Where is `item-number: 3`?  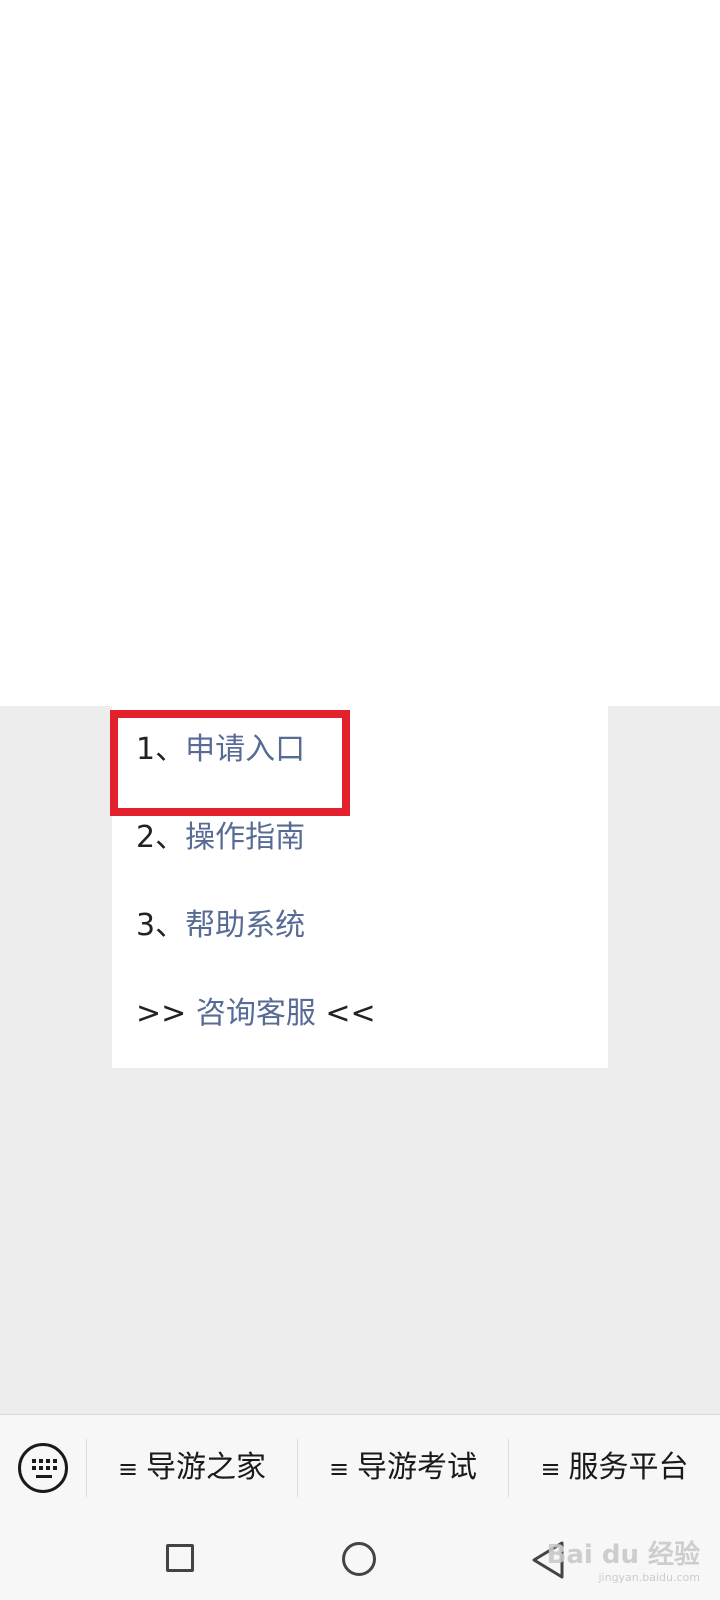 item-number: 3 is located at coordinates (146, 925).